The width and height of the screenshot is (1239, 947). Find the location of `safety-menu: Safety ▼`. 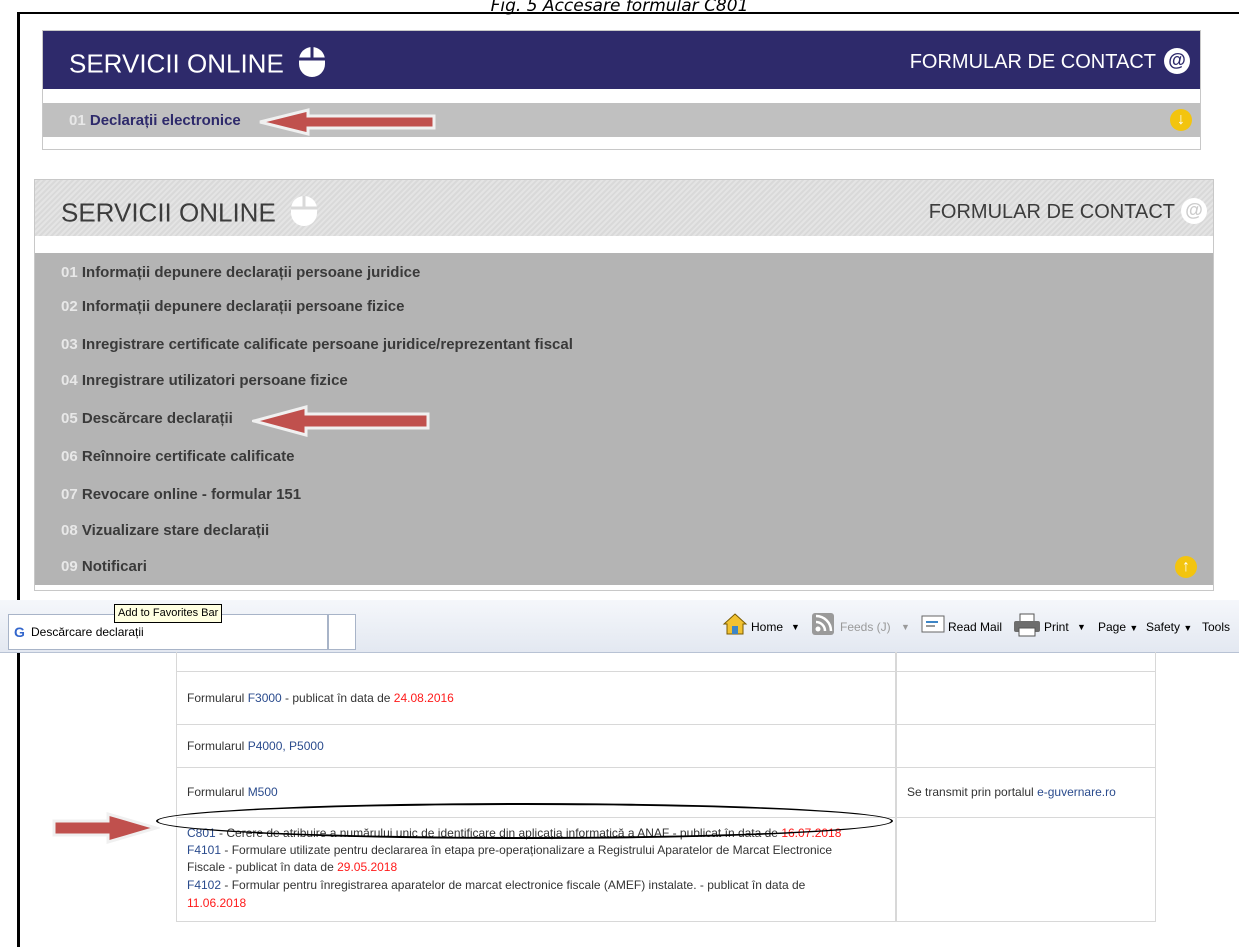

safety-menu: Safety ▼ is located at coordinates (1169, 627).